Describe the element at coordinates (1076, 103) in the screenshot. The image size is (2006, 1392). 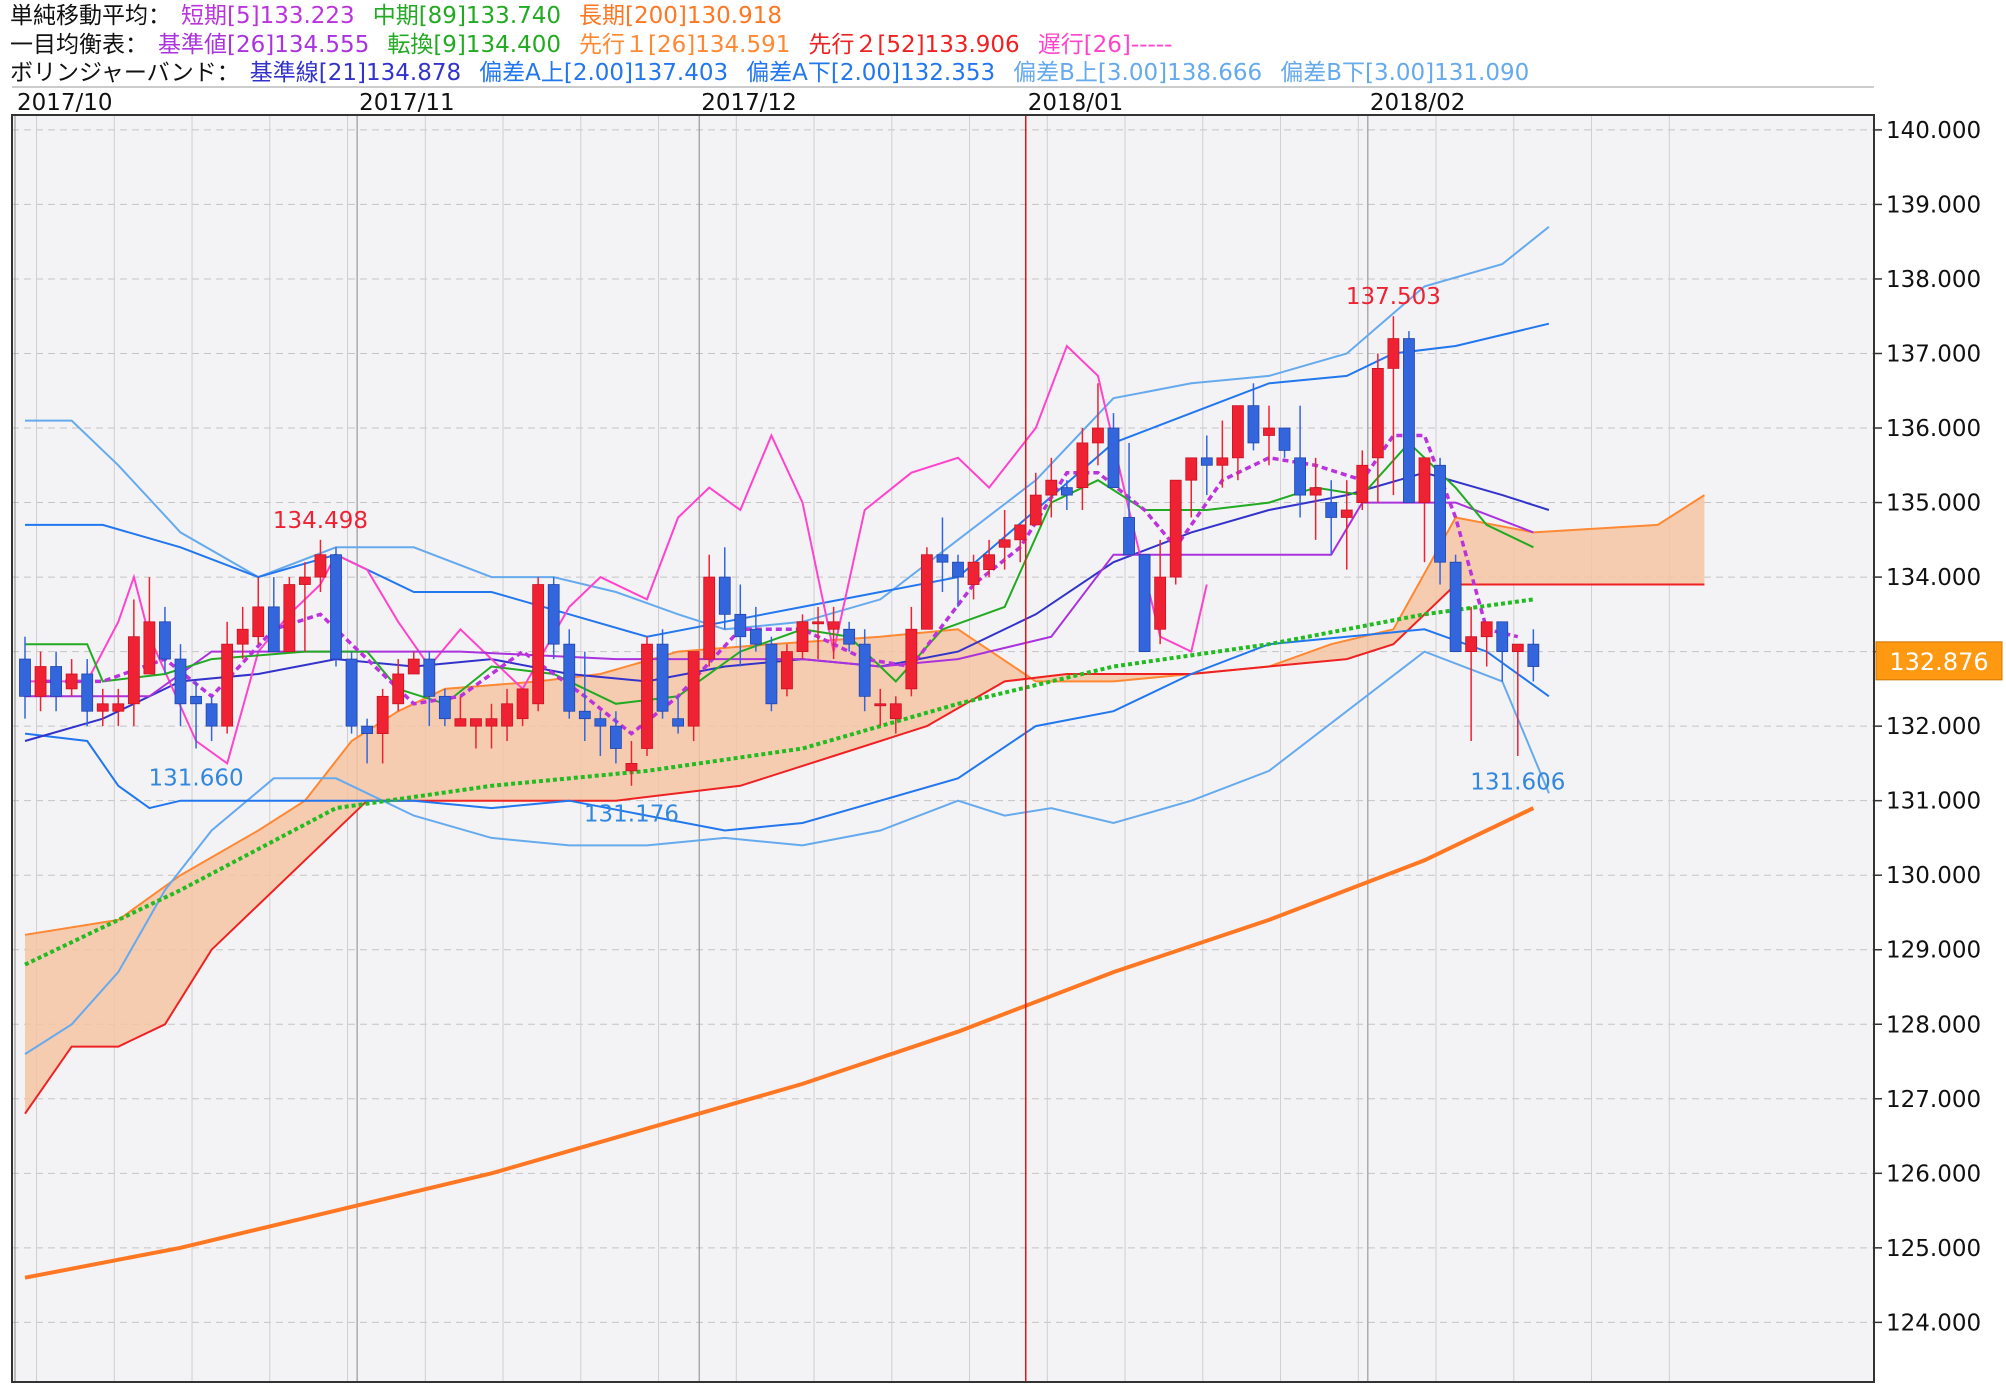
I see `month-label: 2018/01` at that location.